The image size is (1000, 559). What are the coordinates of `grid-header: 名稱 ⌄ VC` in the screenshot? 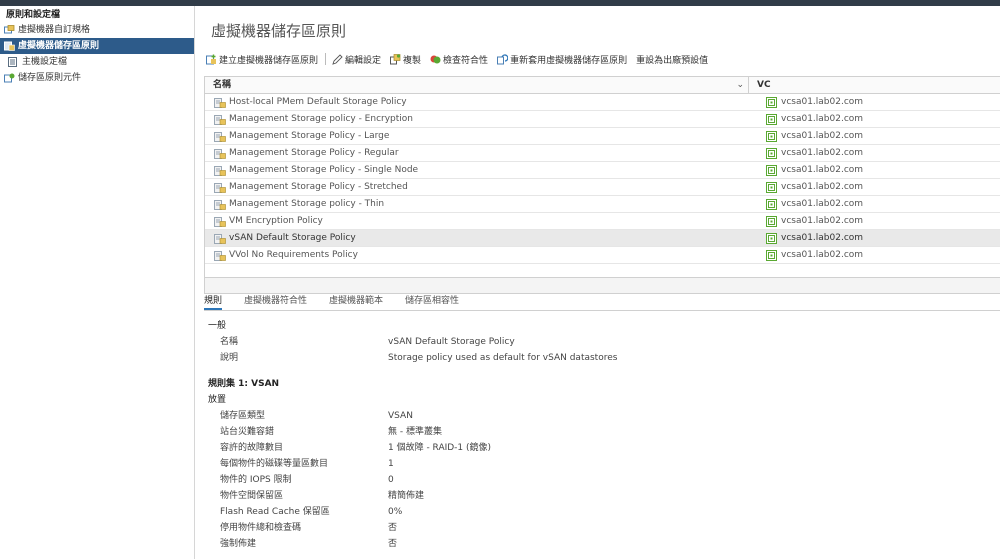 It's located at (602, 85).